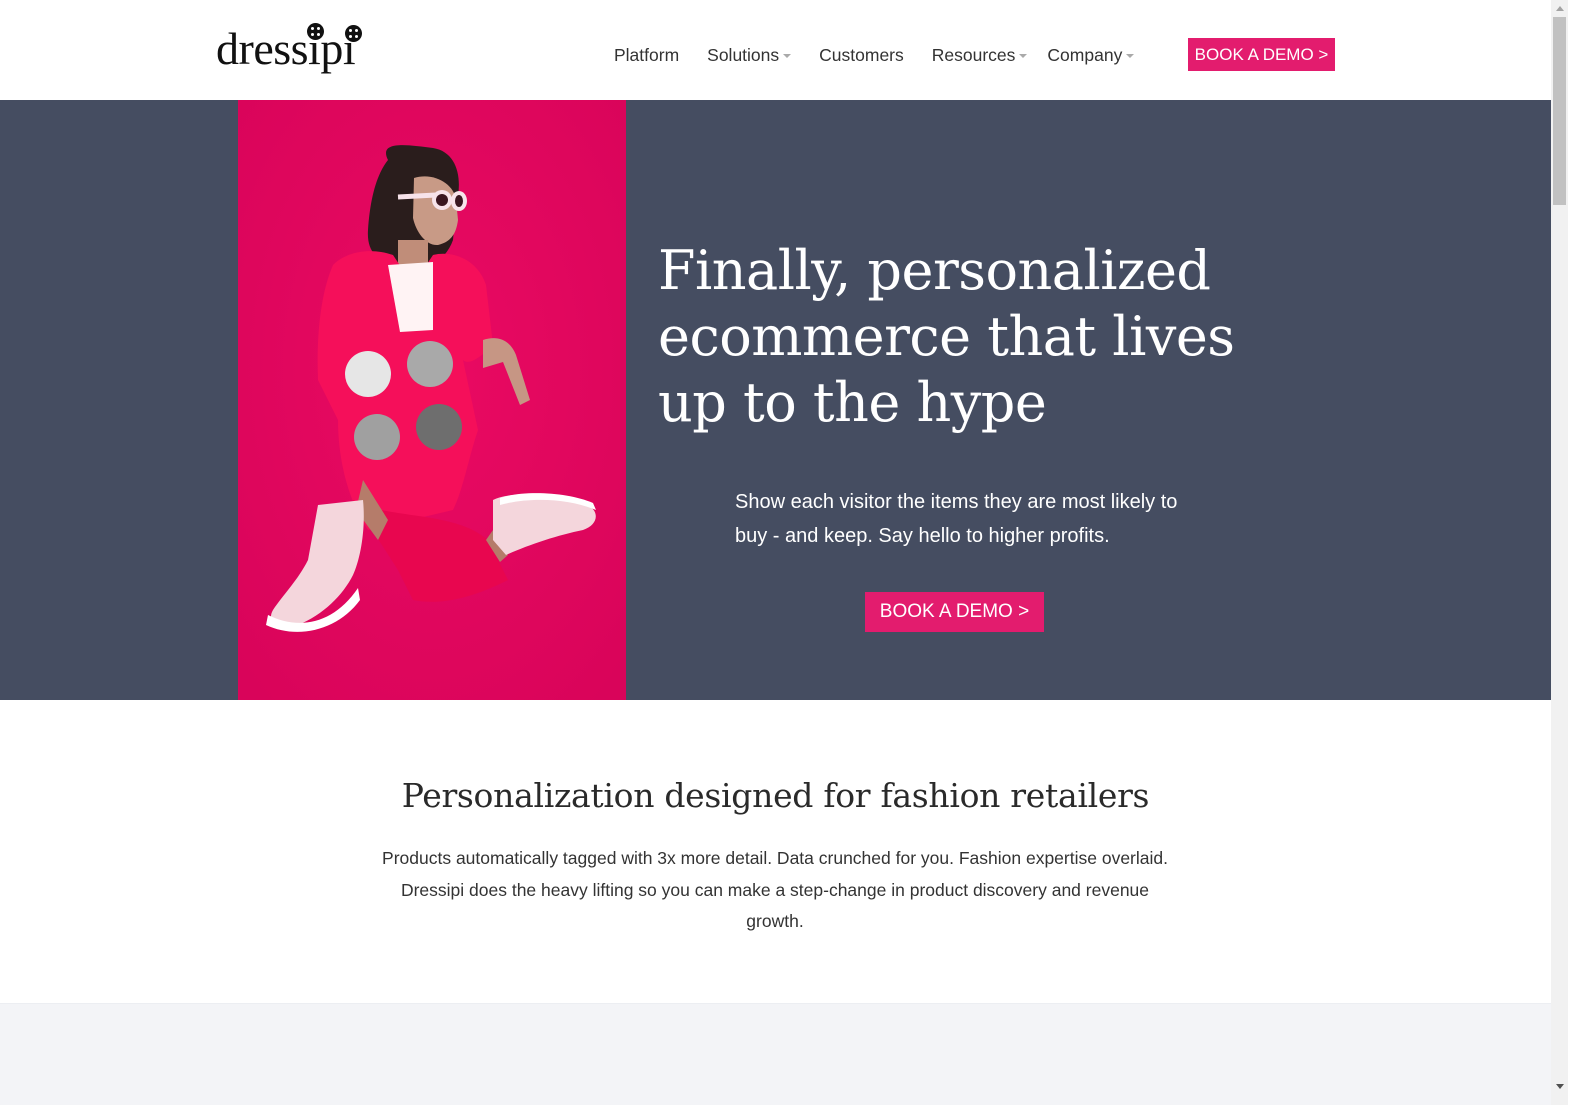 The image size is (1584, 1105). I want to click on dressipi-logo: dressipi, so click(291, 48).